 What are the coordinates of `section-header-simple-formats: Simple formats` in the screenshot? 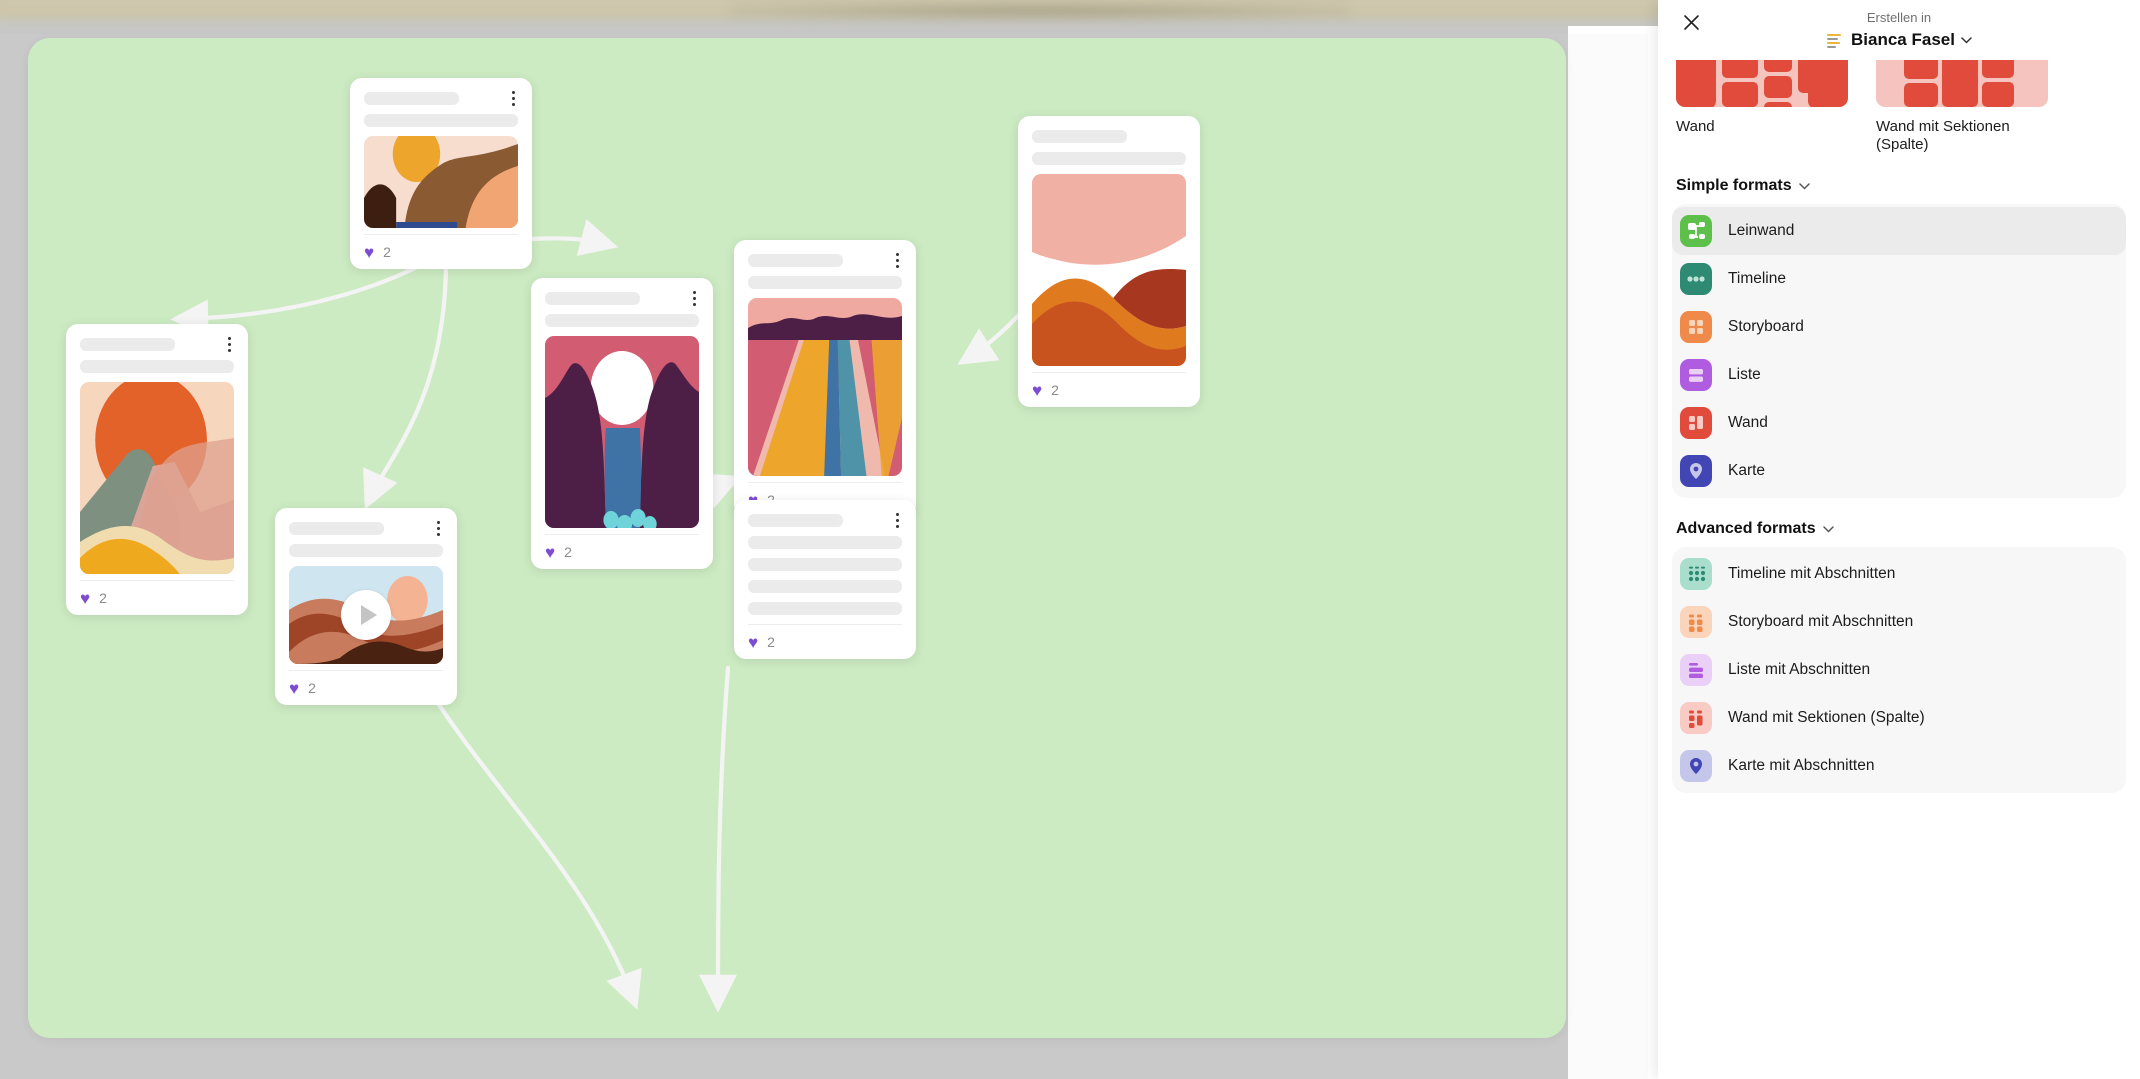 It's located at (1908, 186).